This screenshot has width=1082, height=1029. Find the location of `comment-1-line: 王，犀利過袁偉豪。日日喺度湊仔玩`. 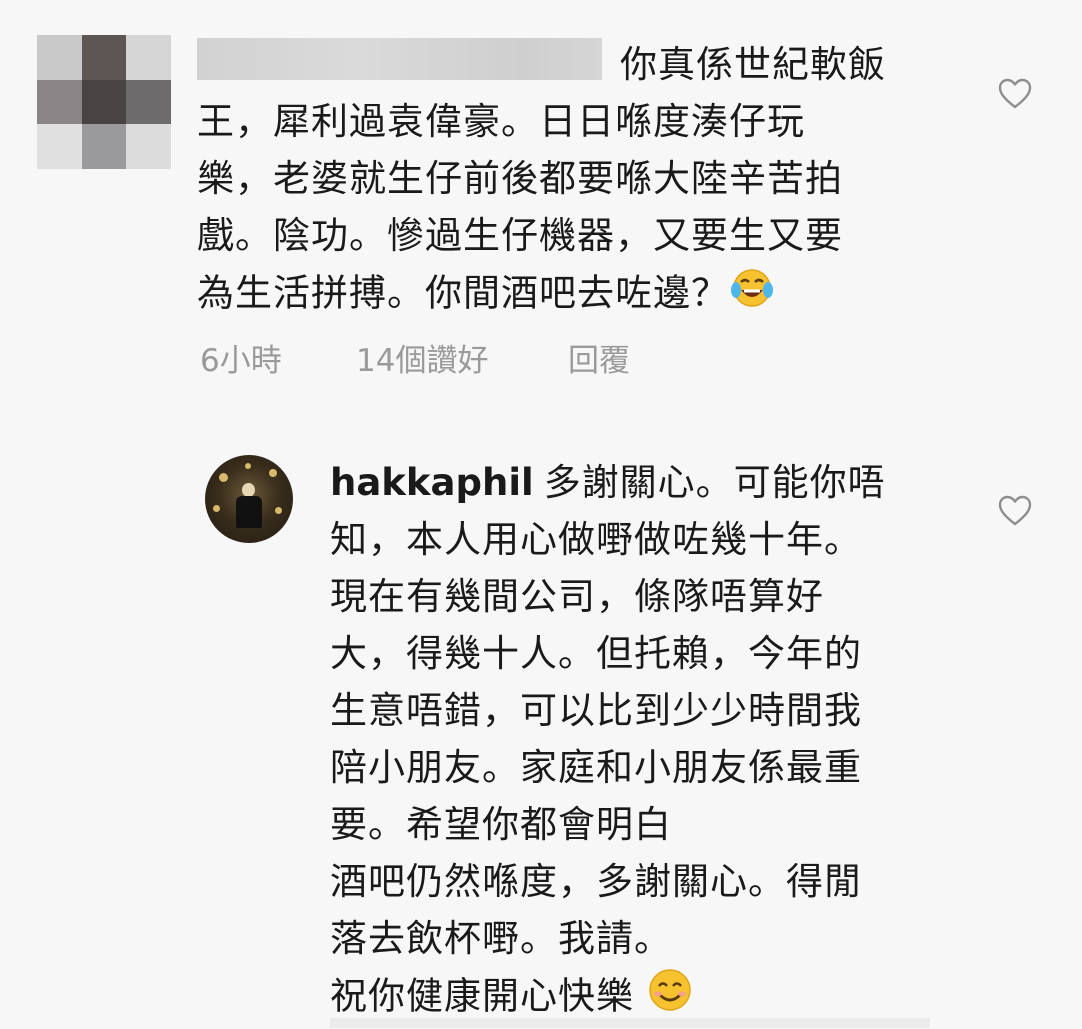

comment-1-line: 王，犀利過袁偉豪。日日喺度湊仔玩 is located at coordinates (501, 121).